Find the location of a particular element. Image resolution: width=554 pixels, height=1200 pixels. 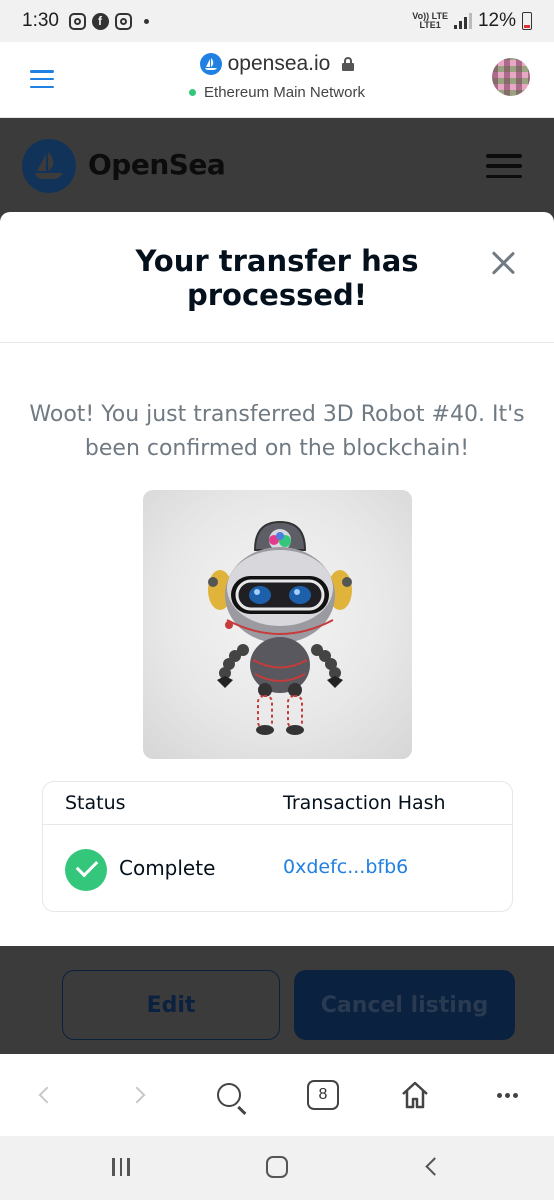

home-nav-icon is located at coordinates (277, 1167).